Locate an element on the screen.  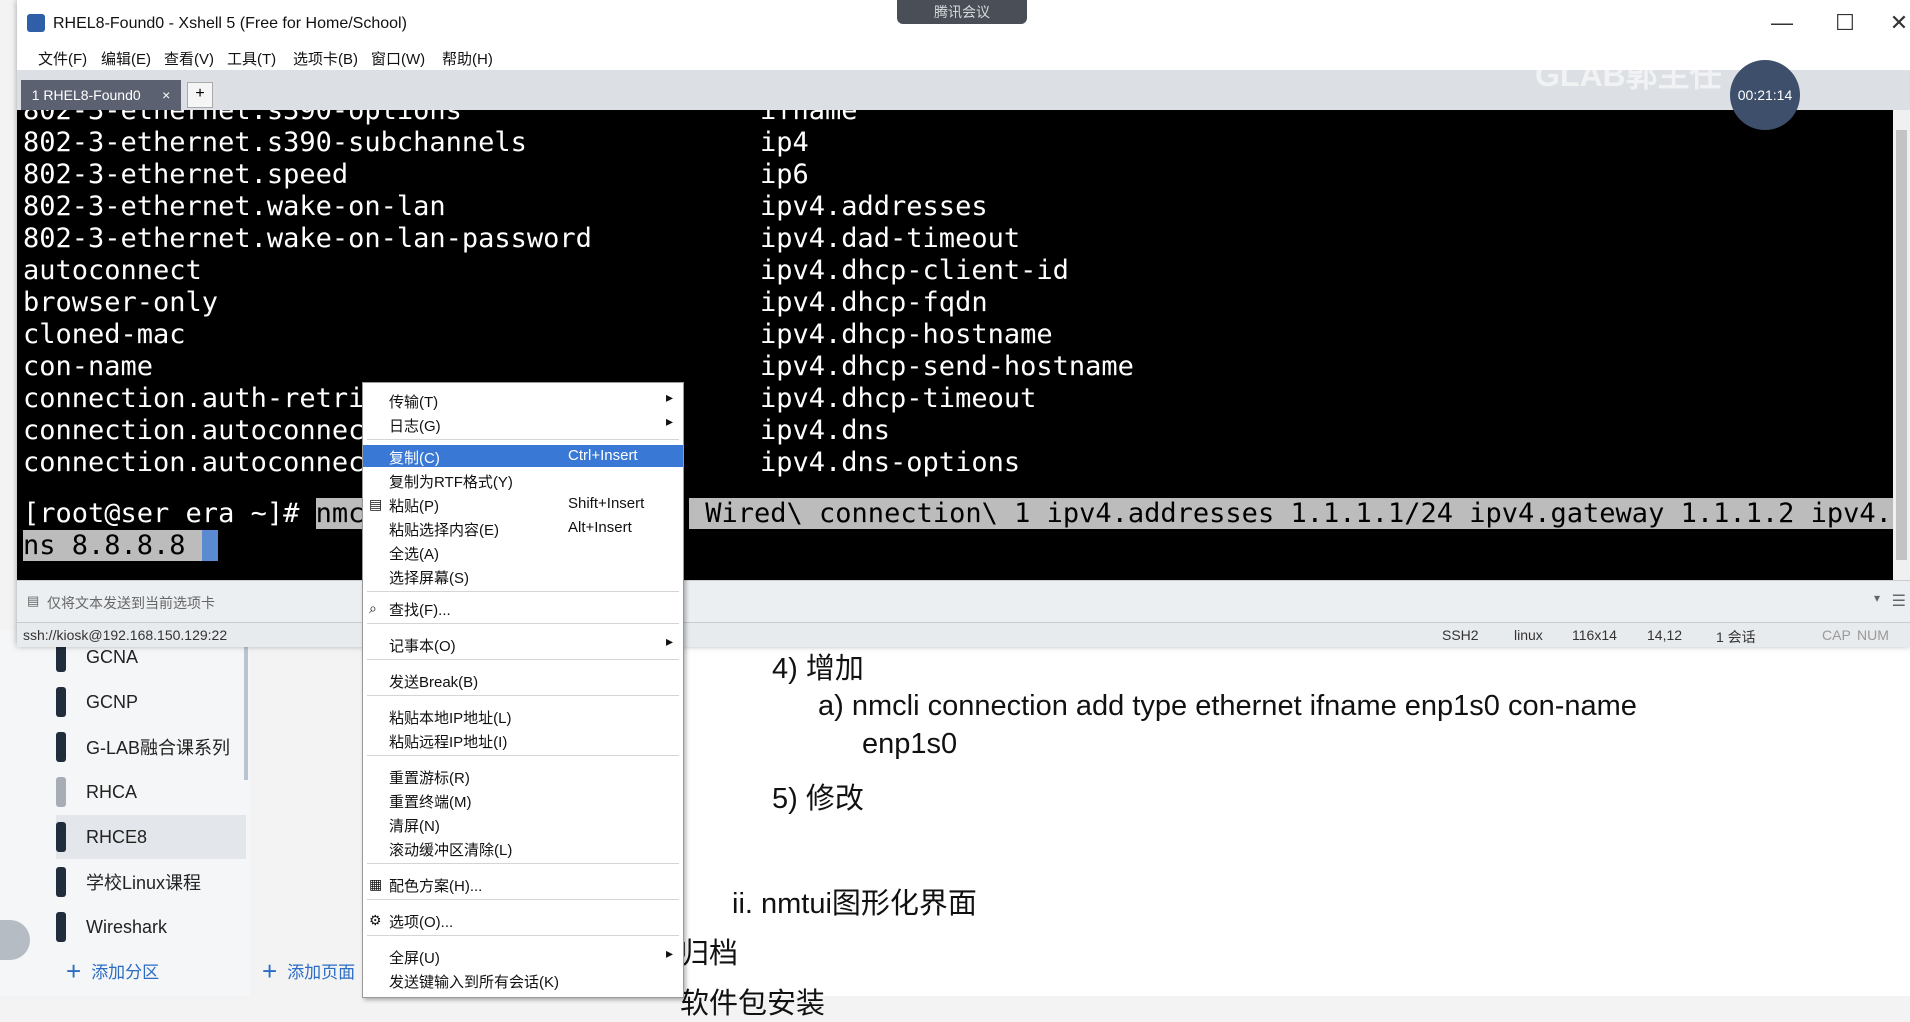
section-school-linux: 学校Linux课程 is located at coordinates (151, 882).